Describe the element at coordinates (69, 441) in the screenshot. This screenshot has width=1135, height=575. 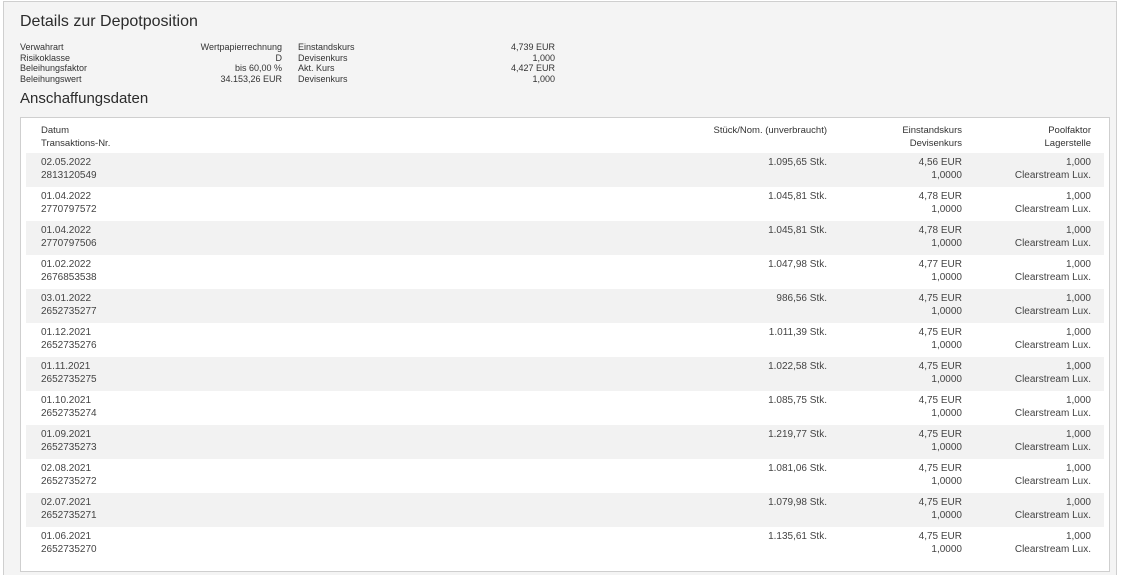
I see `date-txn-cell: 01.09.2021 2652735273` at that location.